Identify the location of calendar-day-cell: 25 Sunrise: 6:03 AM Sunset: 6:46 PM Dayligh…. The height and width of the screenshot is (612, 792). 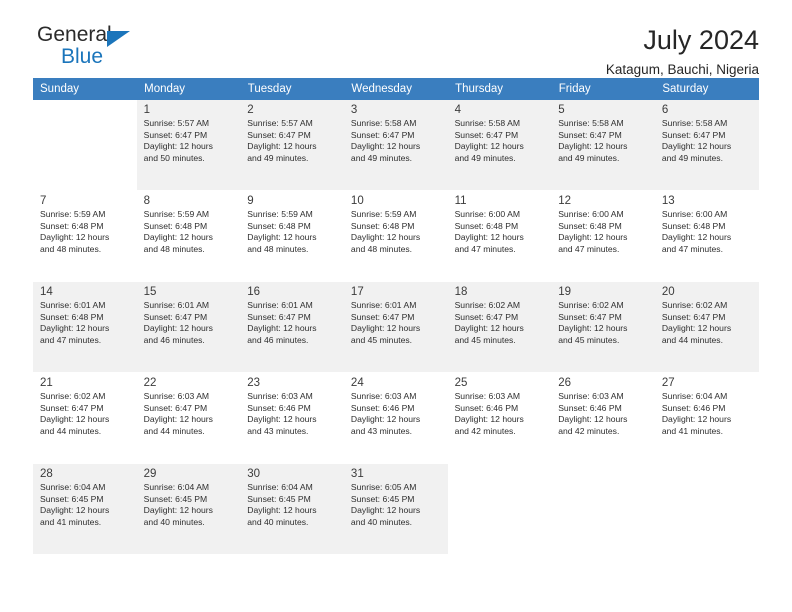
(499, 418).